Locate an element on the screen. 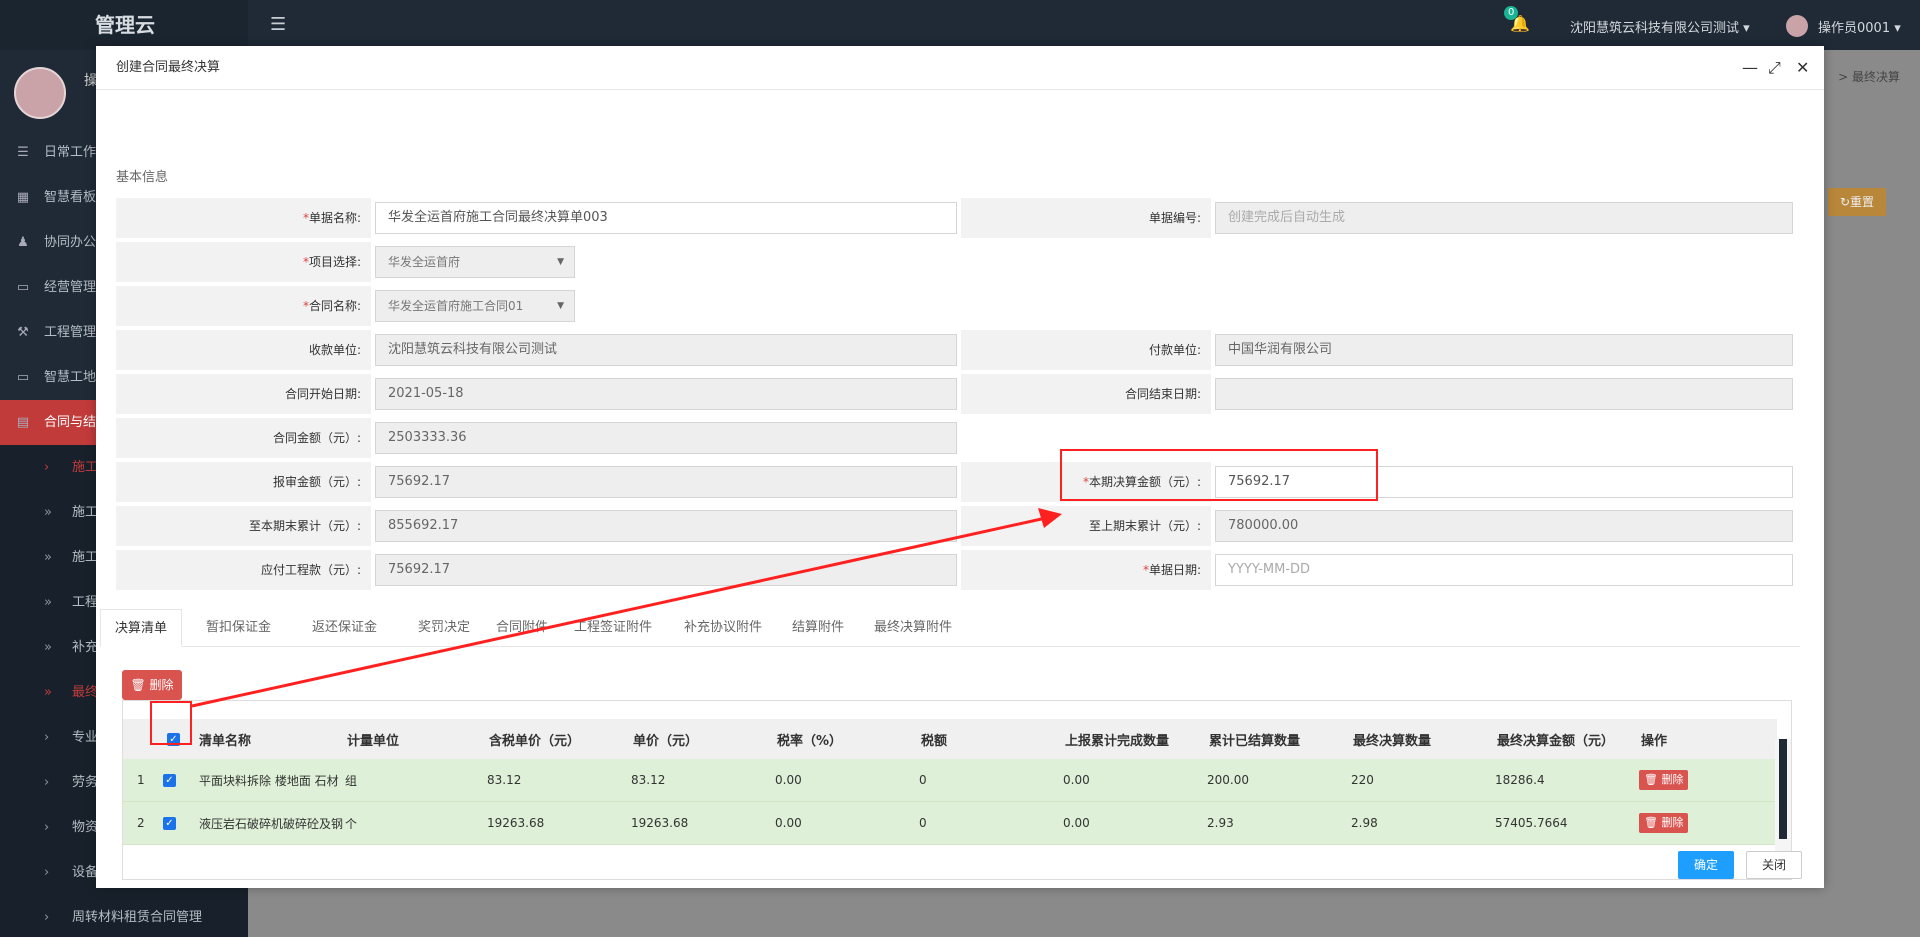  start-date-input: 2021-05-18 is located at coordinates (666, 394).